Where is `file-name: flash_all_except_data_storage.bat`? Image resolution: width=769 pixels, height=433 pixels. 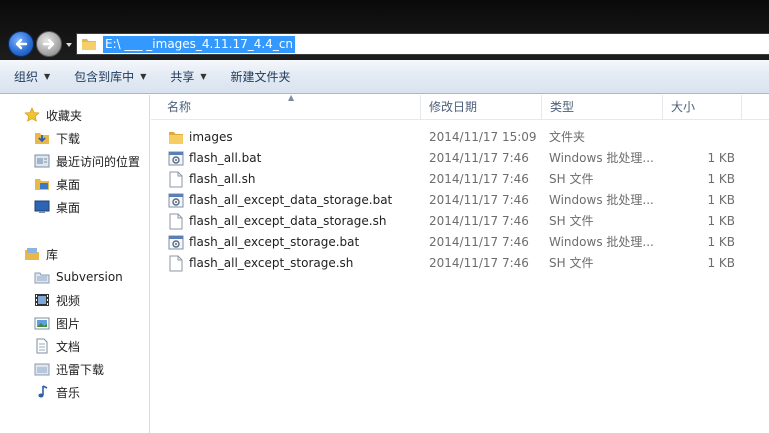
file-name: flash_all_except_data_storage.bat is located at coordinates (291, 200).